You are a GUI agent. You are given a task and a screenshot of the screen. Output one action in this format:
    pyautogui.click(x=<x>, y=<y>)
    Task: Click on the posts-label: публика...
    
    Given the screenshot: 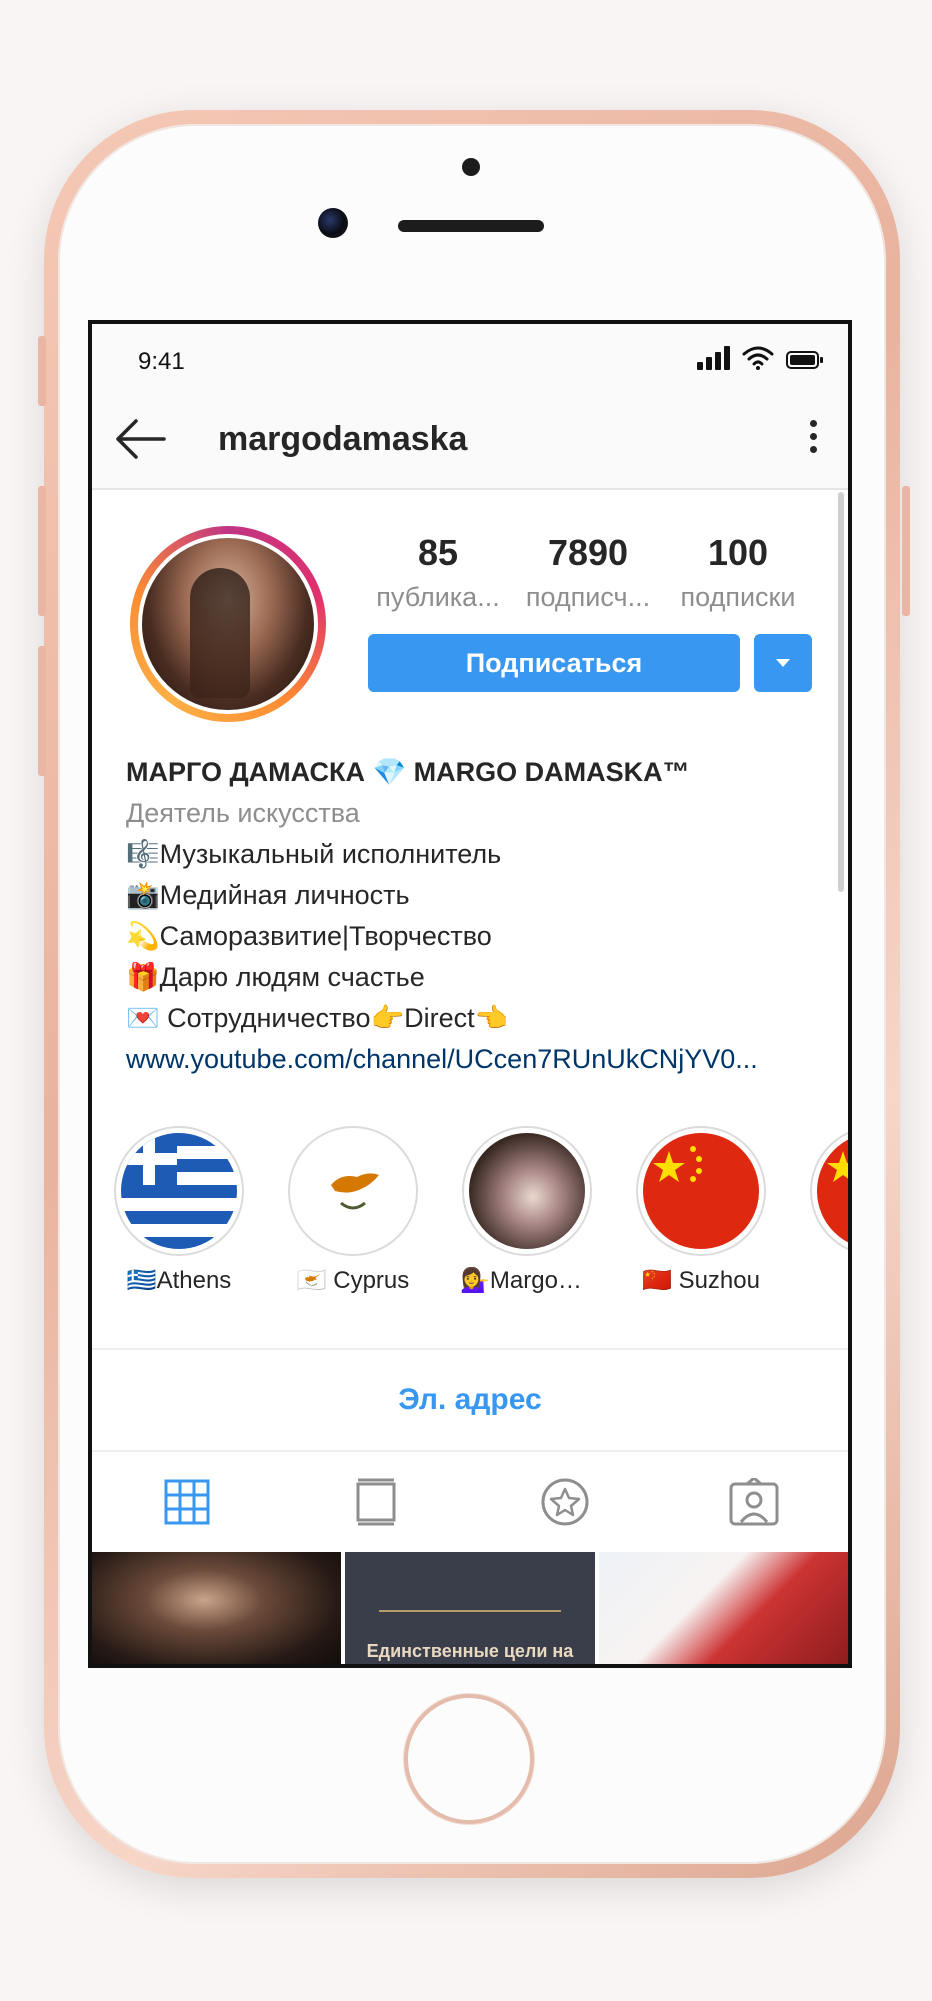 What is the action you would take?
    pyautogui.click(x=438, y=597)
    